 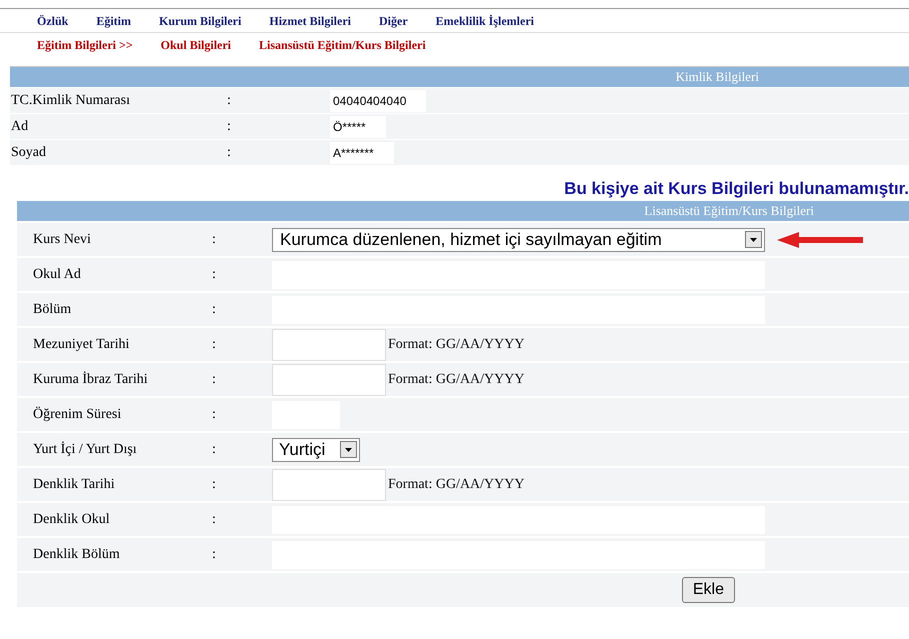 I want to click on field-label: Öğrenim Süresi, so click(x=77, y=415).